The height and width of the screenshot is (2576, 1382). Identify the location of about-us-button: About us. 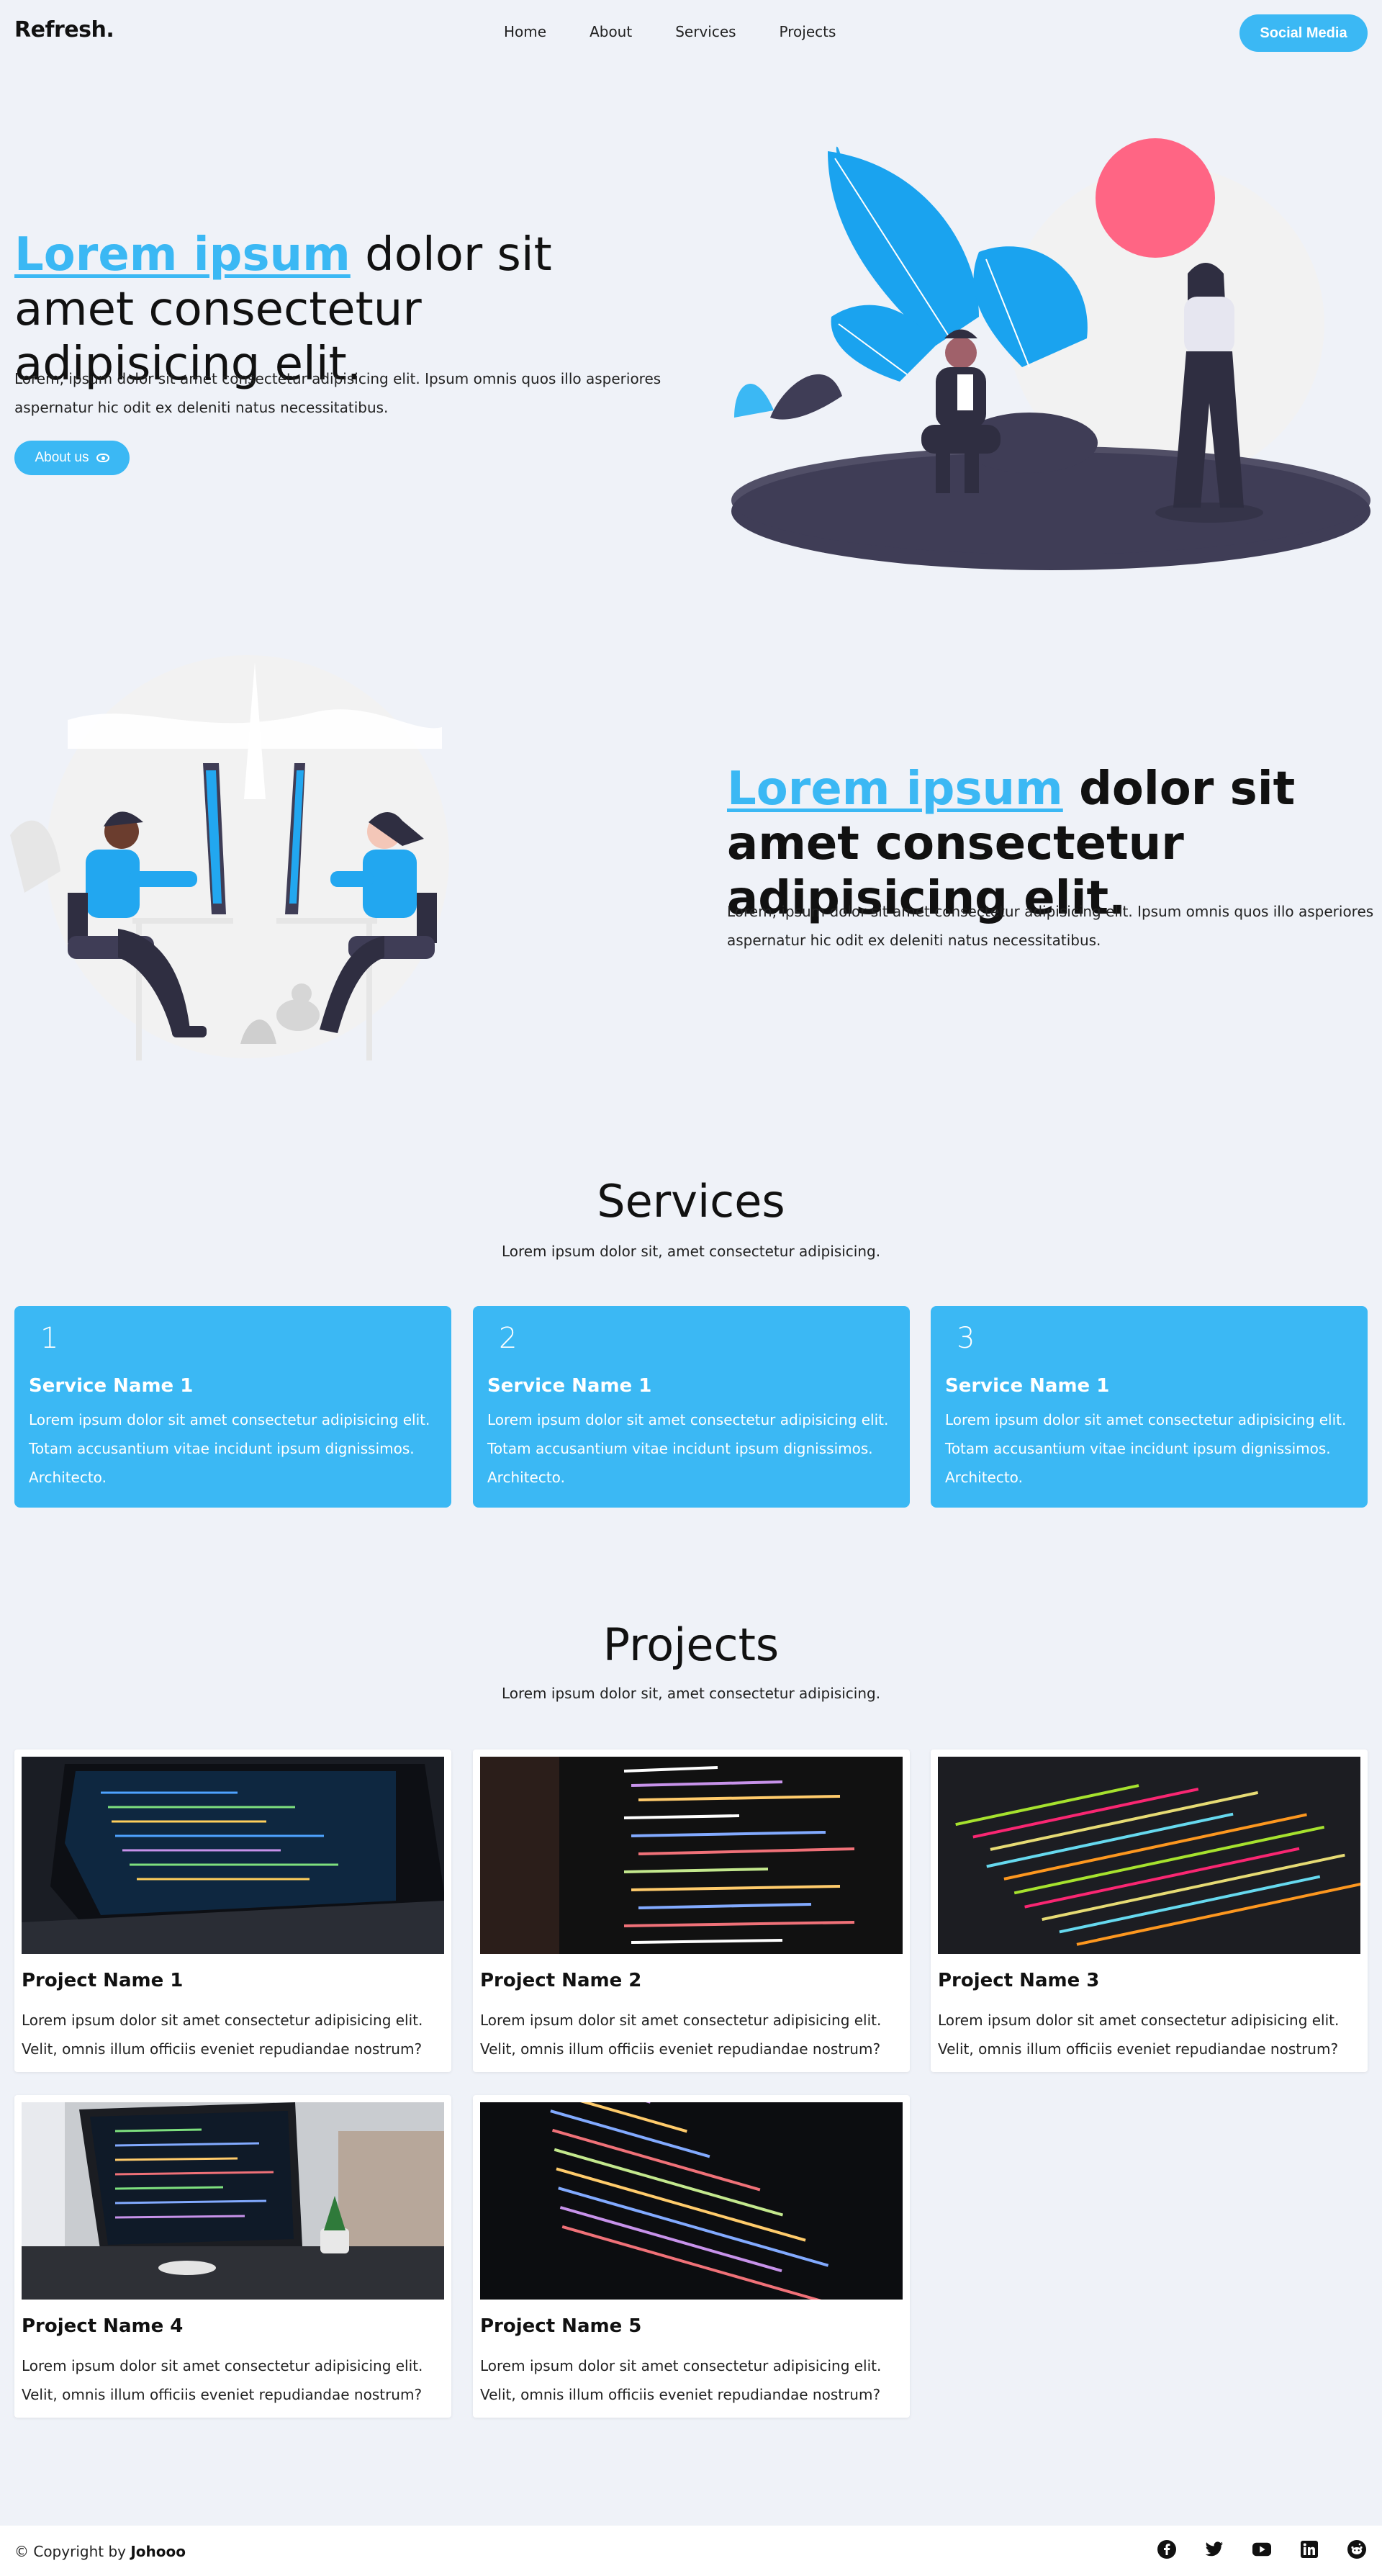
(72, 458).